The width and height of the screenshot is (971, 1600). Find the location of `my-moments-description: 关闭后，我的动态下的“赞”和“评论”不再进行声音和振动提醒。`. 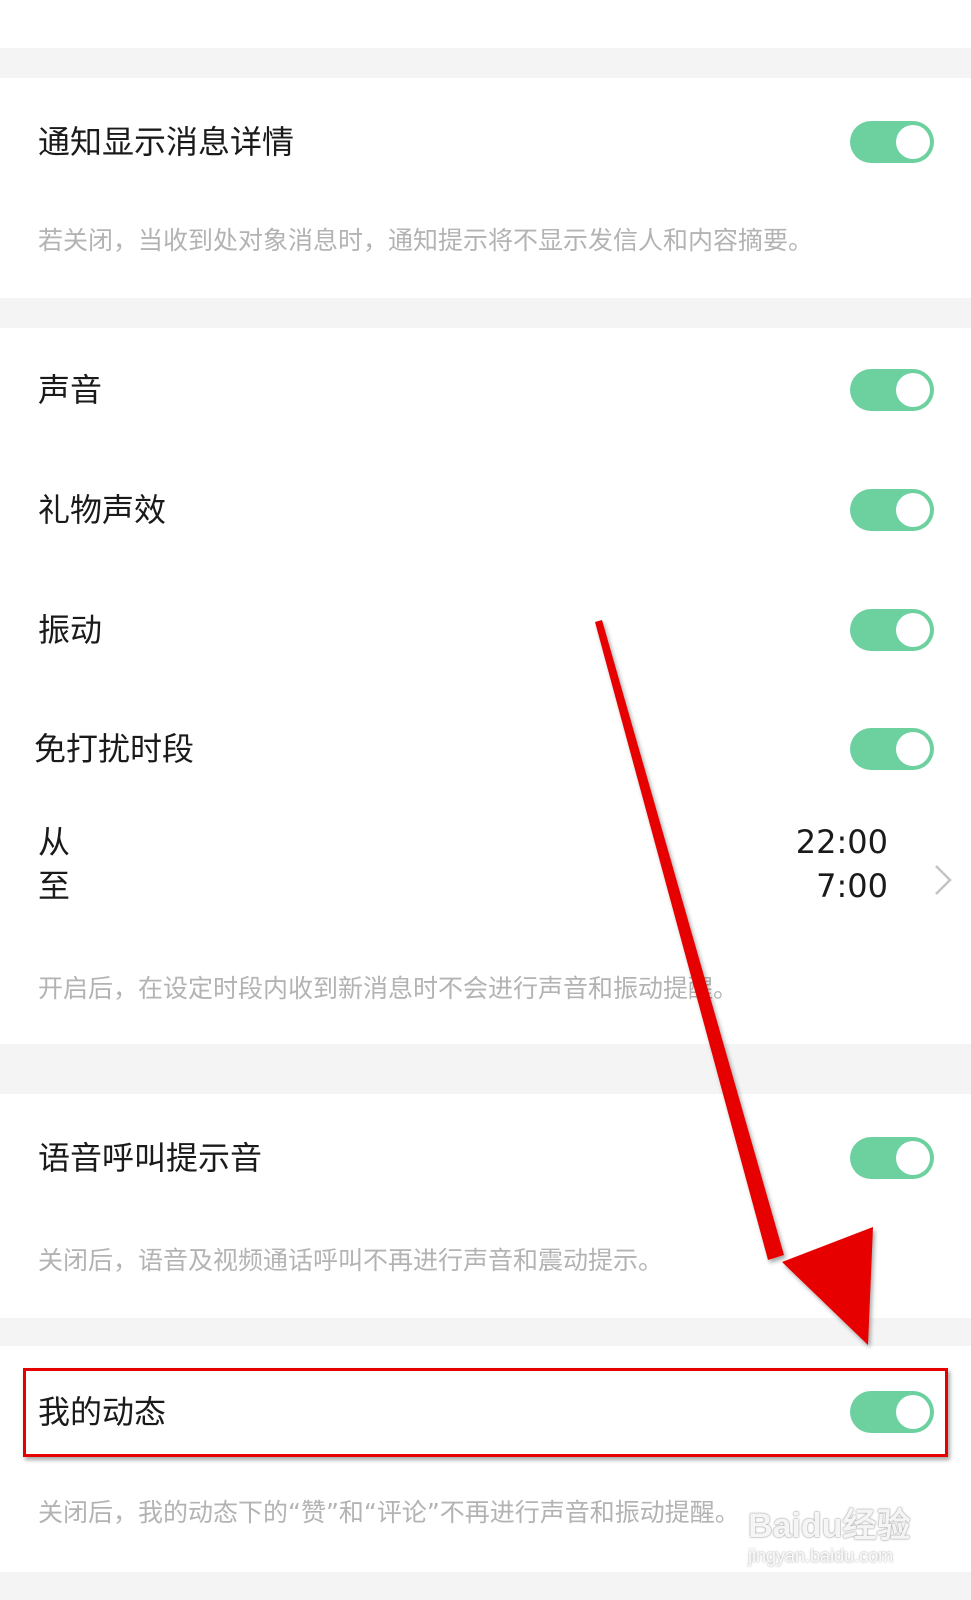

my-moments-description: 关闭后，我的动态下的“赞”和“评论”不再进行声音和振动提醒。 is located at coordinates (389, 1512).